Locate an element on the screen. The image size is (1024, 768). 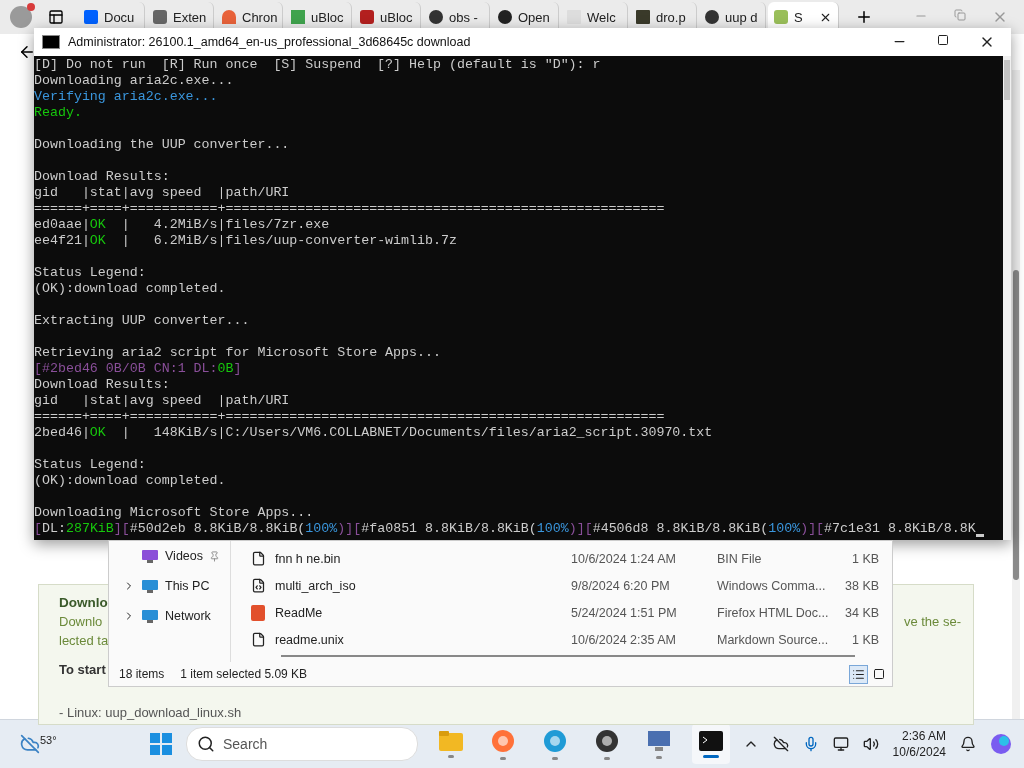
details-view-button is located at coordinates (858, 674).